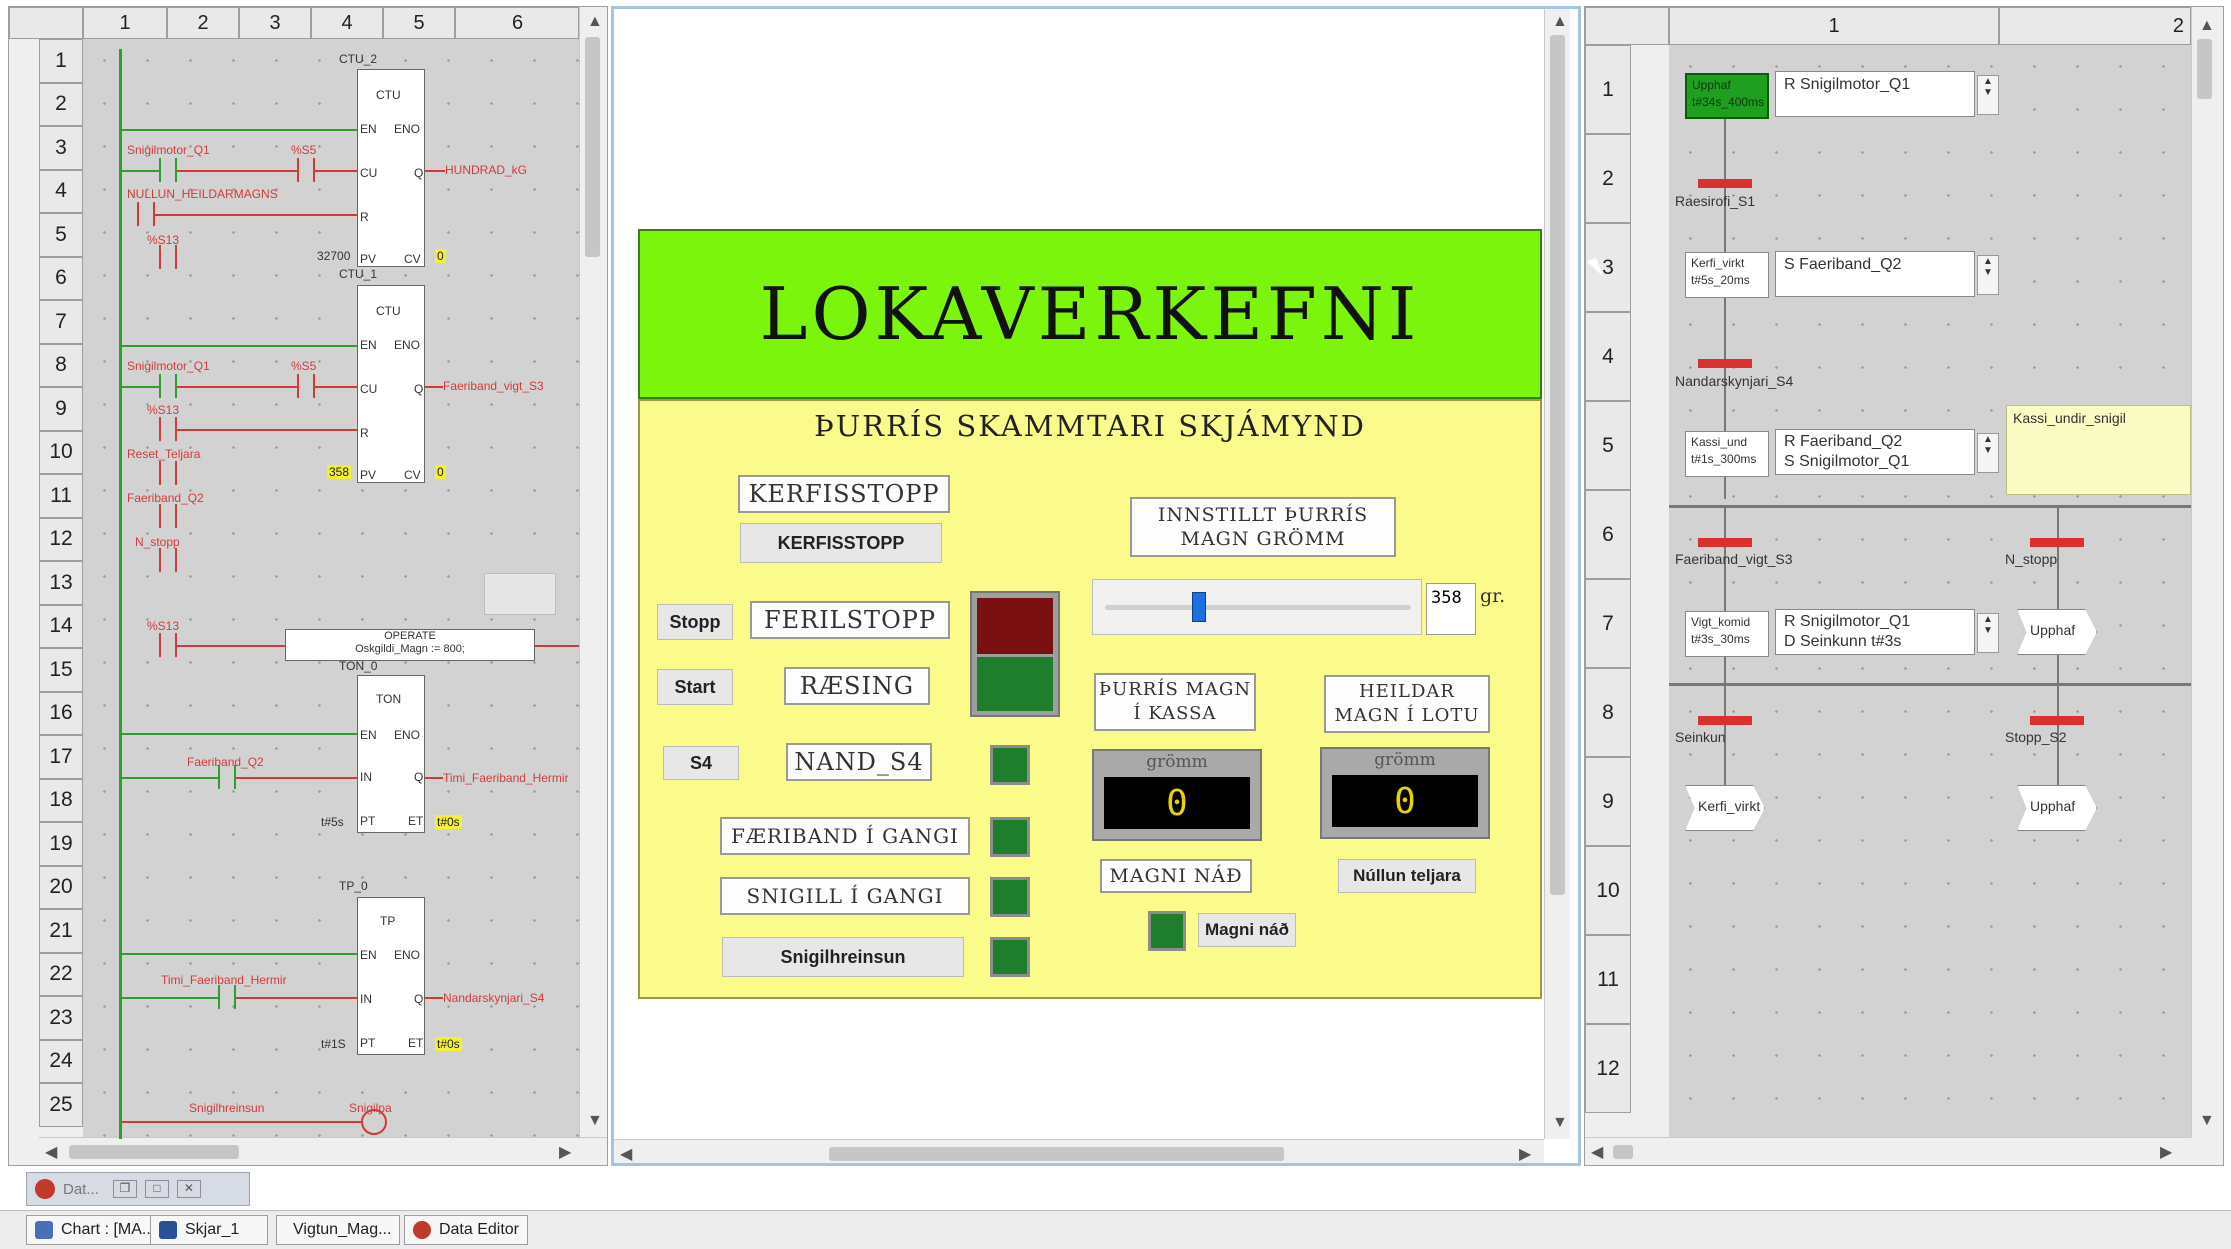  Describe the element at coordinates (138, 1189) in the screenshot. I see `minimized-window: Dat... ❐ □ ✕` at that location.